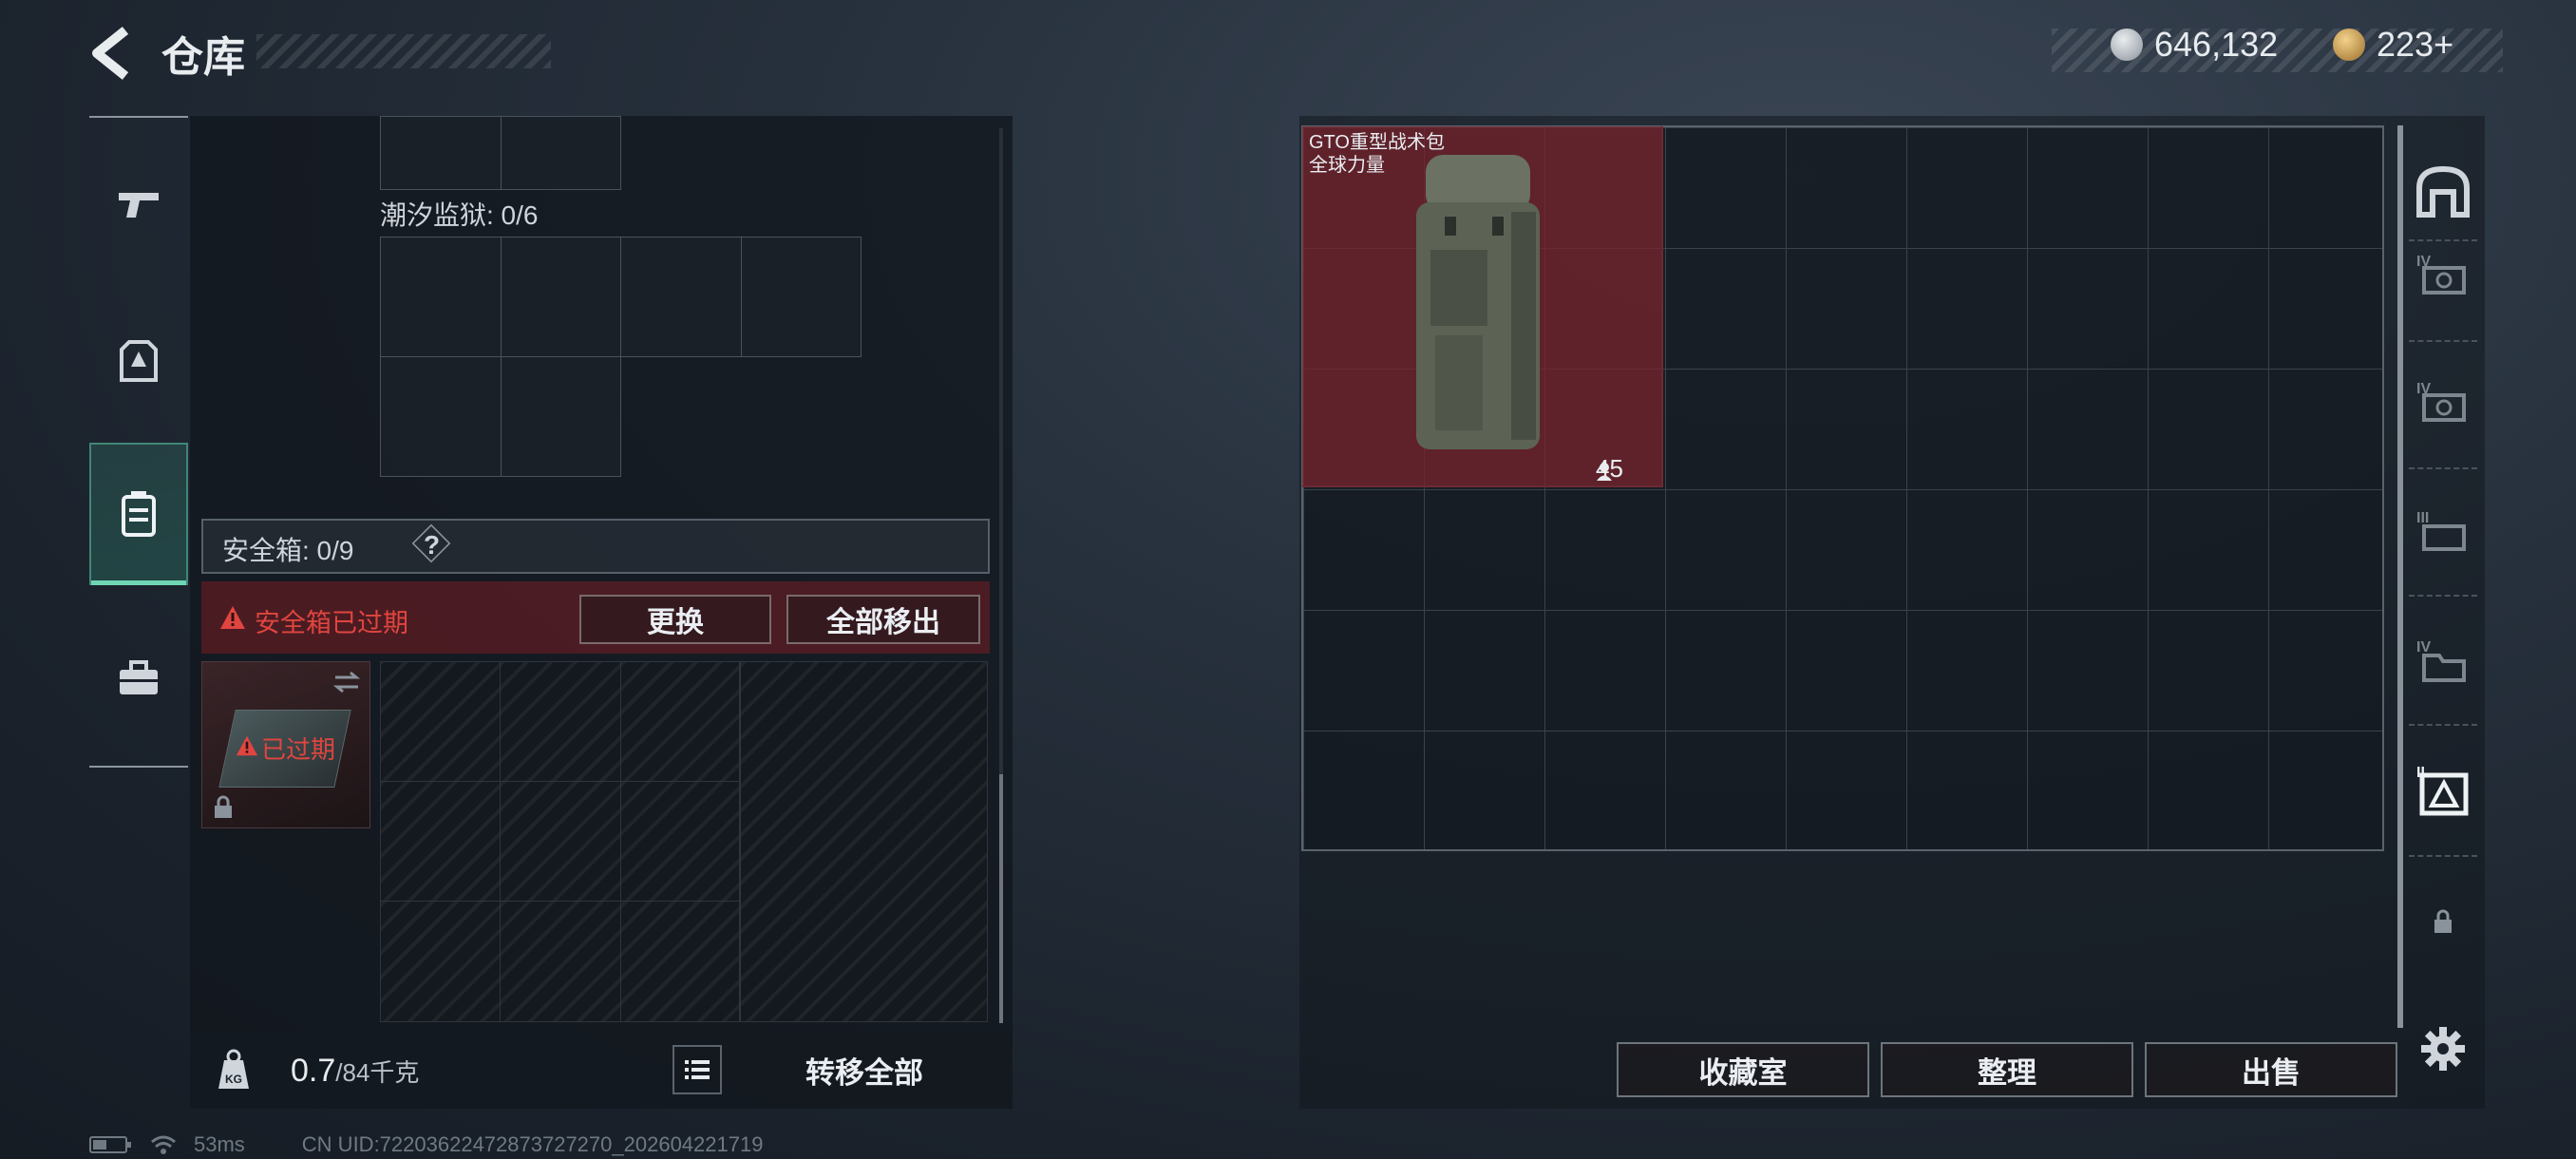 This screenshot has height=1159, width=2576. What do you see at coordinates (2271, 1069) in the screenshot?
I see `sell-button: 出售` at bounding box center [2271, 1069].